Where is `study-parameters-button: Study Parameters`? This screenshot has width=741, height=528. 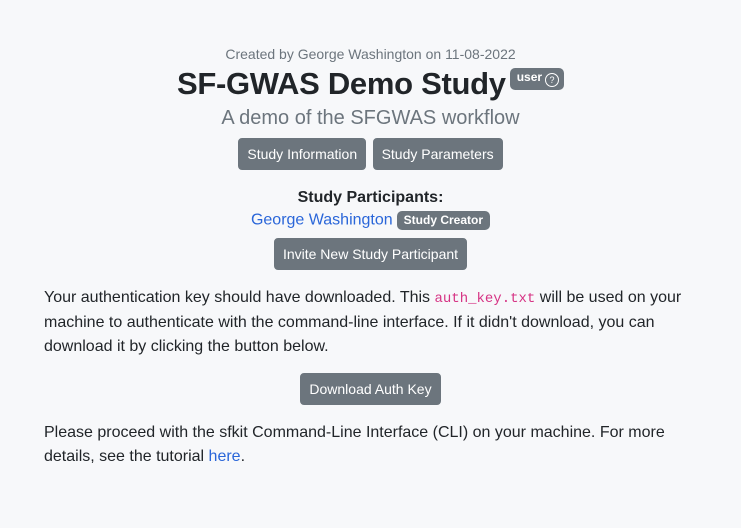
study-parameters-button: Study Parameters is located at coordinates (437, 154).